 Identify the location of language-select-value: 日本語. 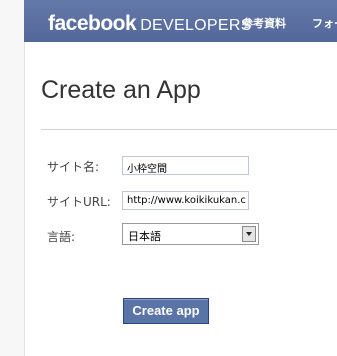
(144, 236).